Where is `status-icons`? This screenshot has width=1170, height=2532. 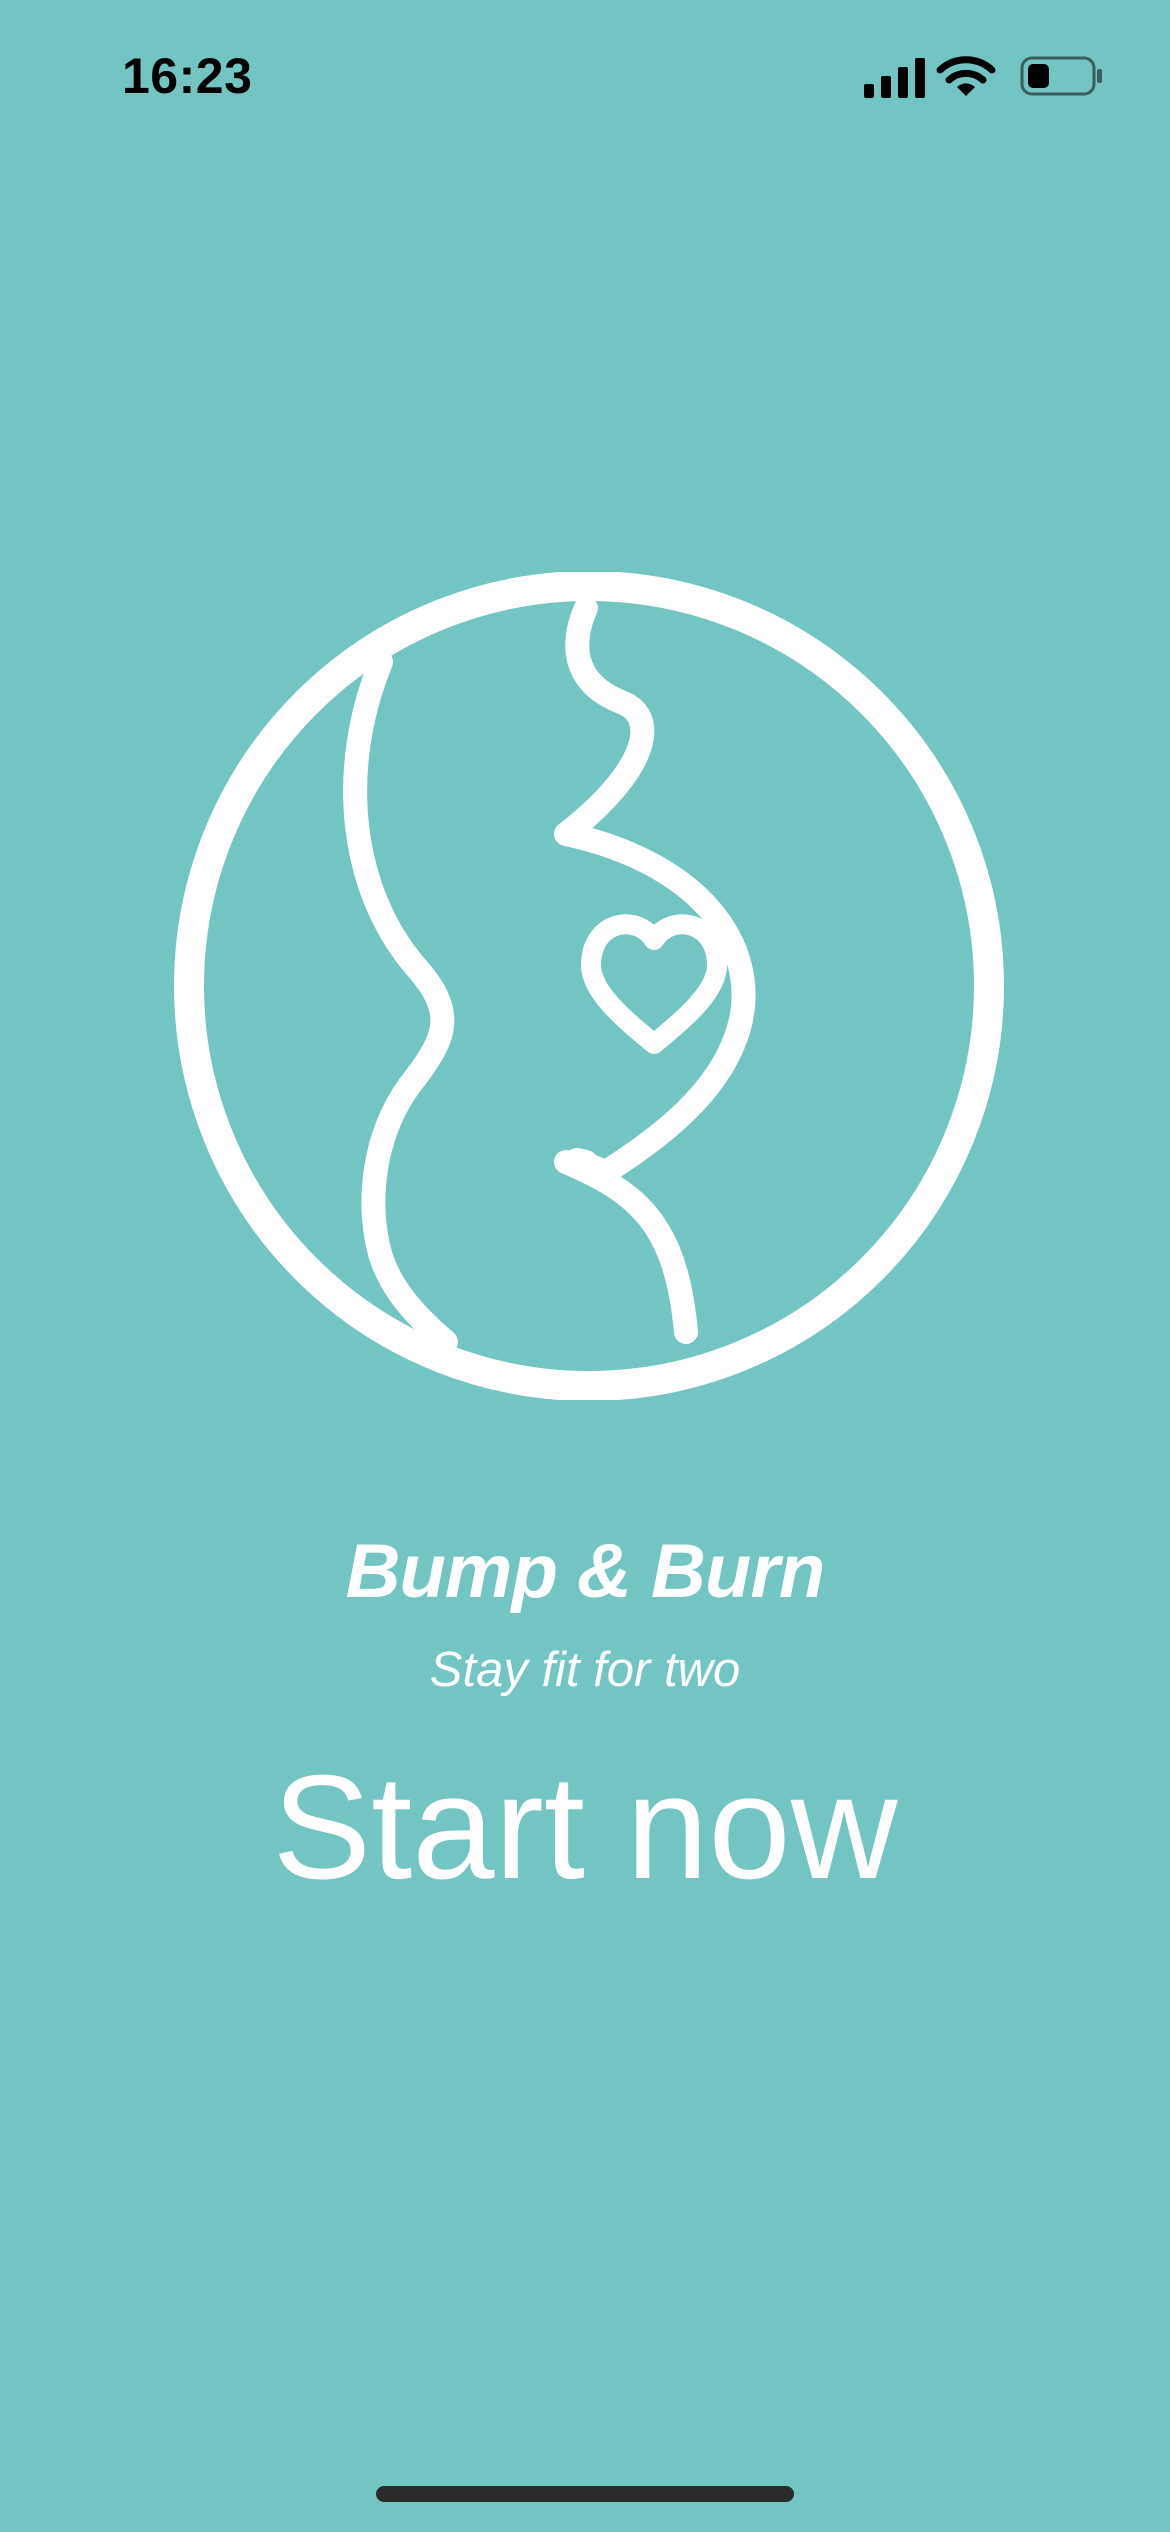 status-icons is located at coordinates (1005, 77).